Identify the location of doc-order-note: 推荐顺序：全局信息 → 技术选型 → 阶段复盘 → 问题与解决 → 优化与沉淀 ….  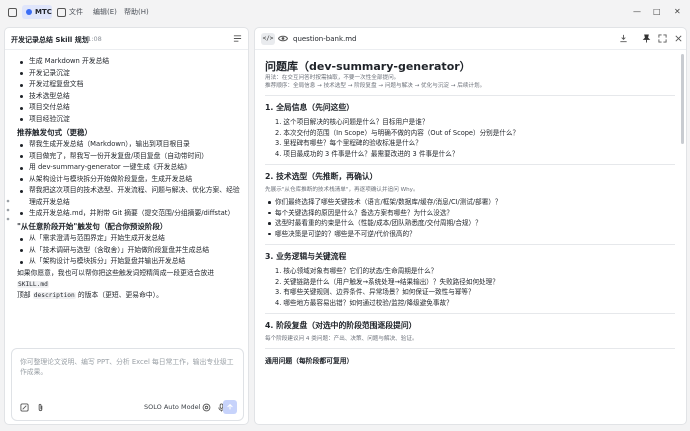
(375, 86).